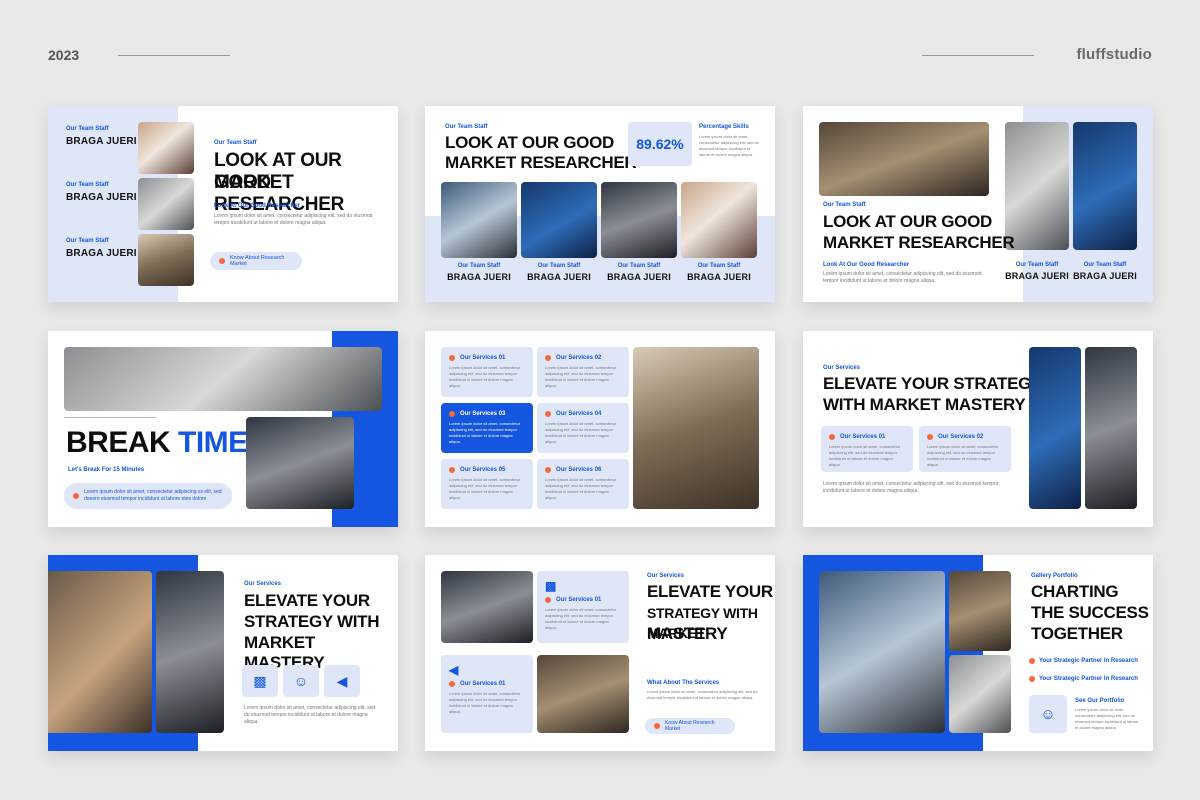 The width and height of the screenshot is (1200, 800). I want to click on team-icon: ☺, so click(301, 681).